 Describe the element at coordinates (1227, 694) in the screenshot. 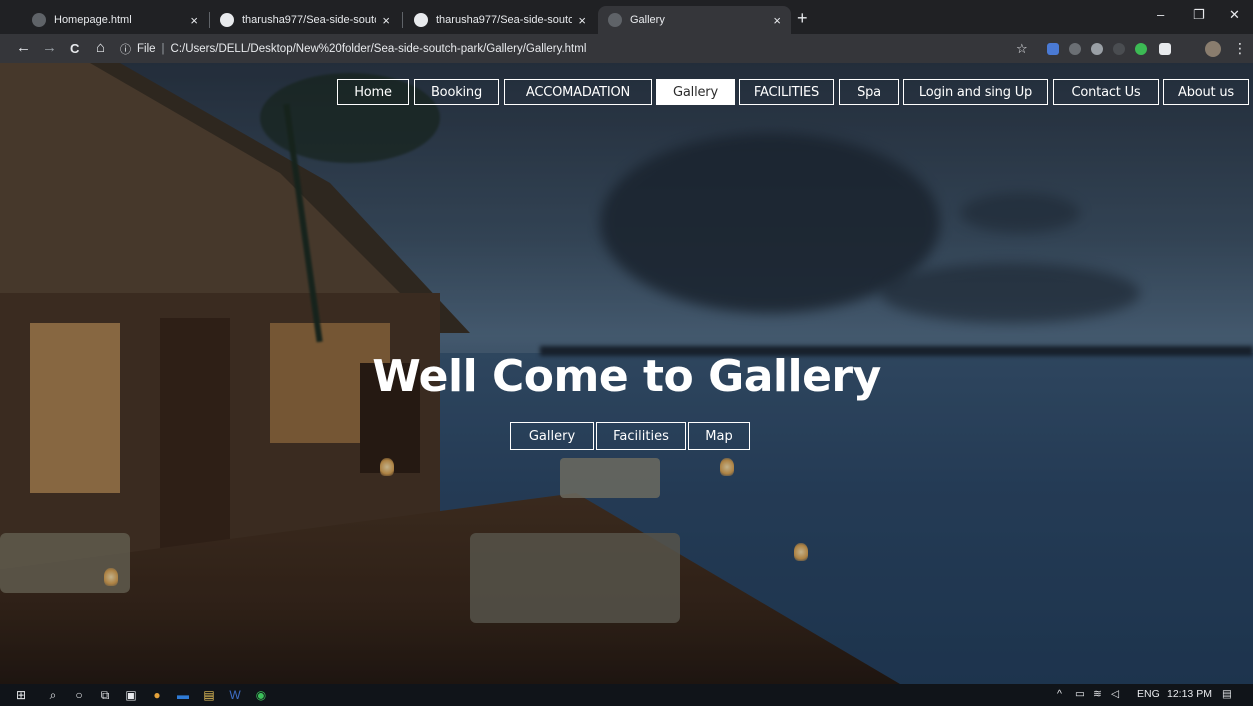

I see `notification-icon: ▤` at that location.